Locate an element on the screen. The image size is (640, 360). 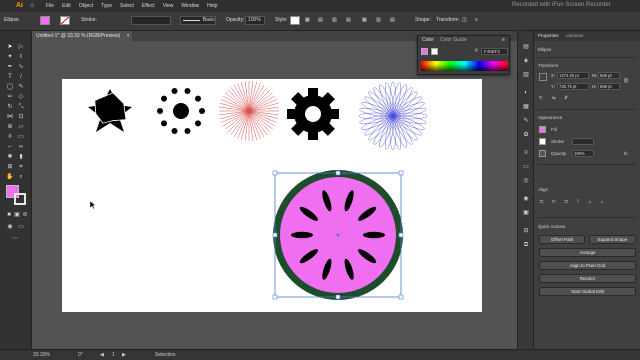
zoom-tool-icon: ⌕ is located at coordinates (21, 177).